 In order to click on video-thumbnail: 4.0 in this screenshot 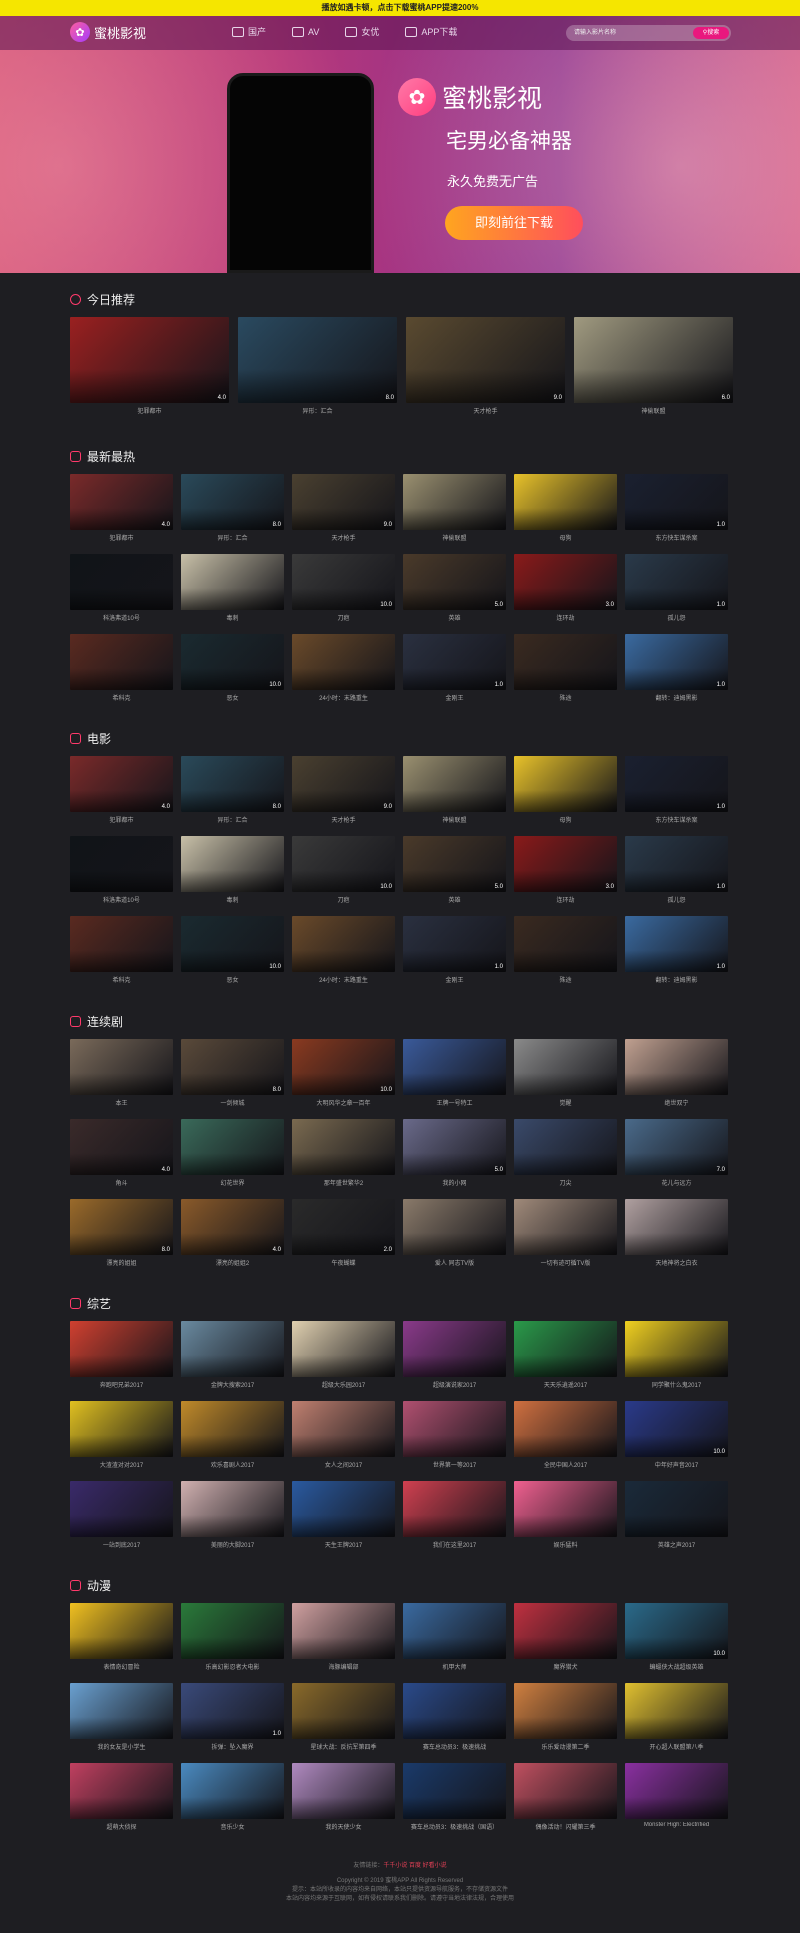, I will do `click(121, 784)`.